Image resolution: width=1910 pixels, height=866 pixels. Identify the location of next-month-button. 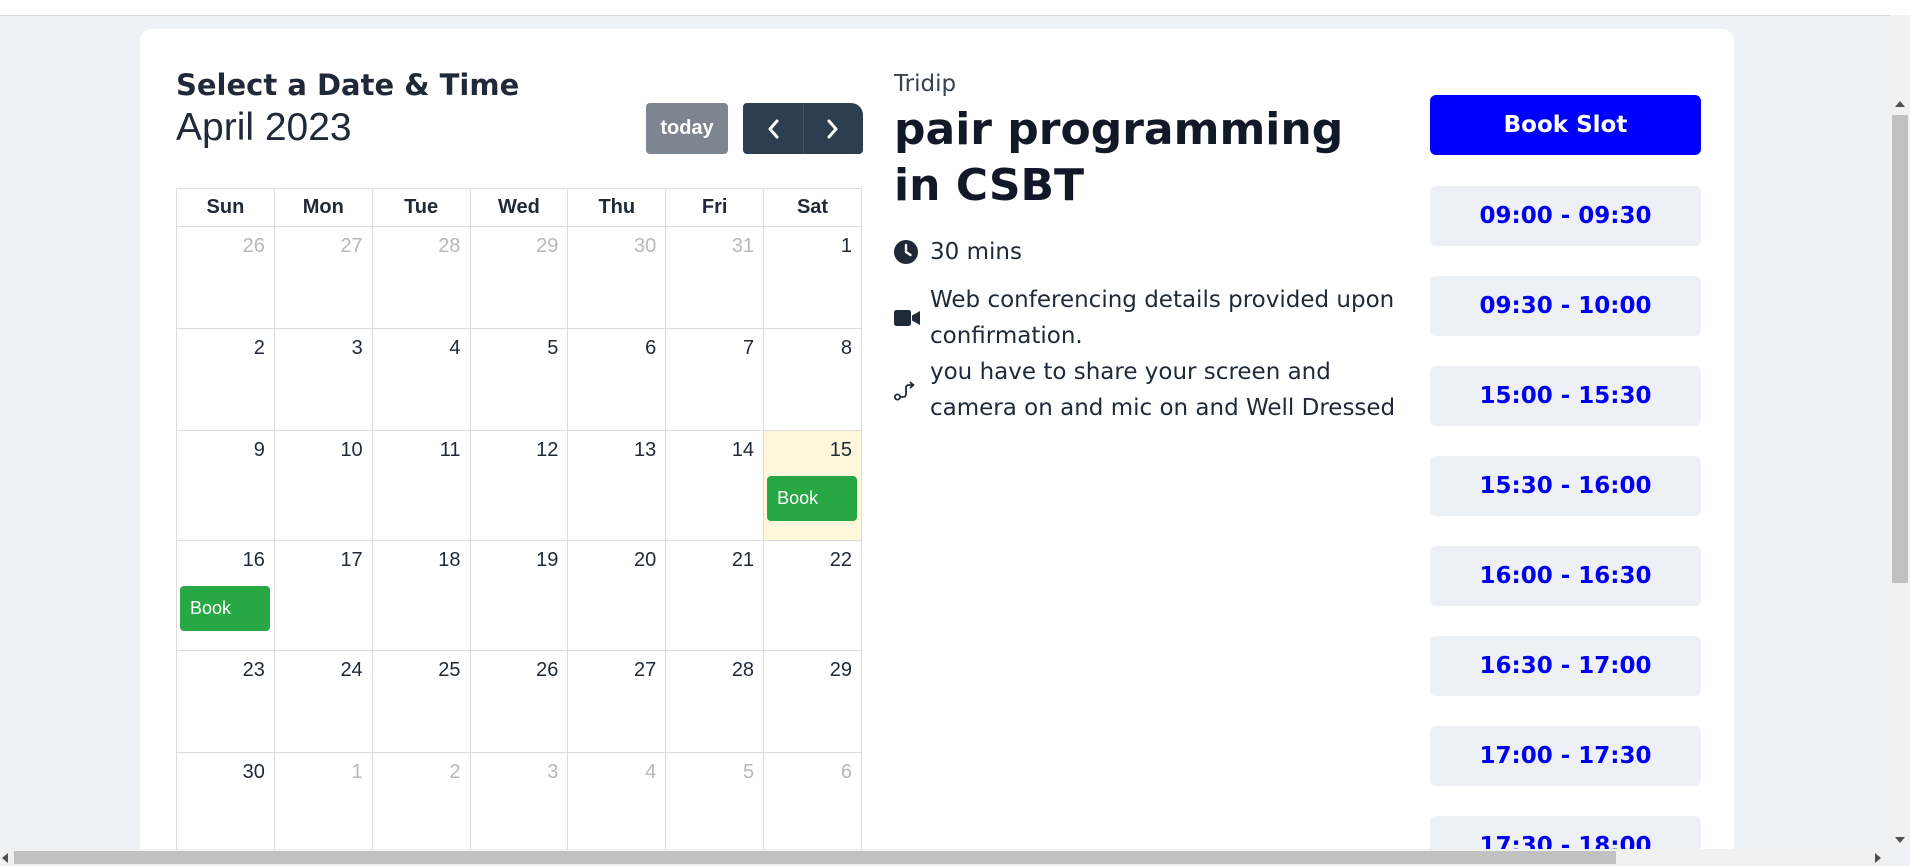
(832, 128).